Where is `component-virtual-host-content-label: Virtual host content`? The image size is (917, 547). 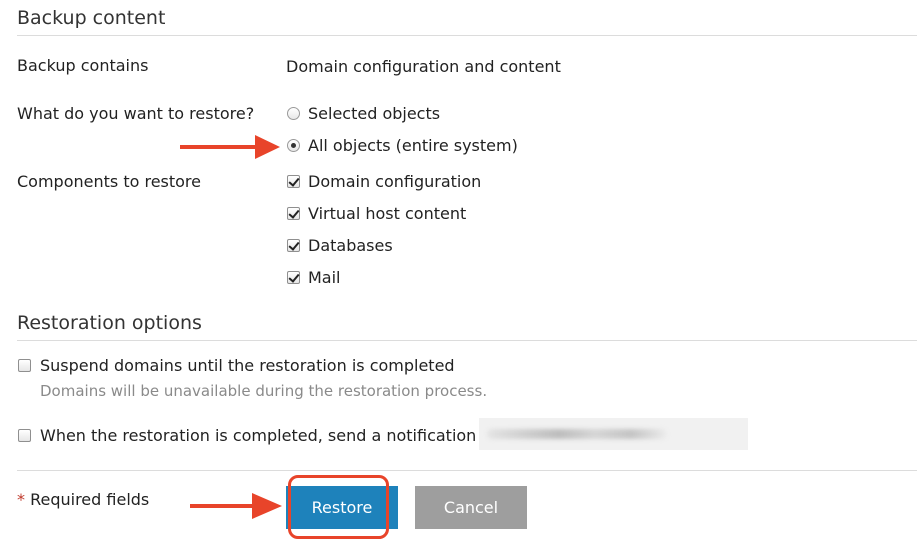 component-virtual-host-content-label: Virtual host content is located at coordinates (387, 213).